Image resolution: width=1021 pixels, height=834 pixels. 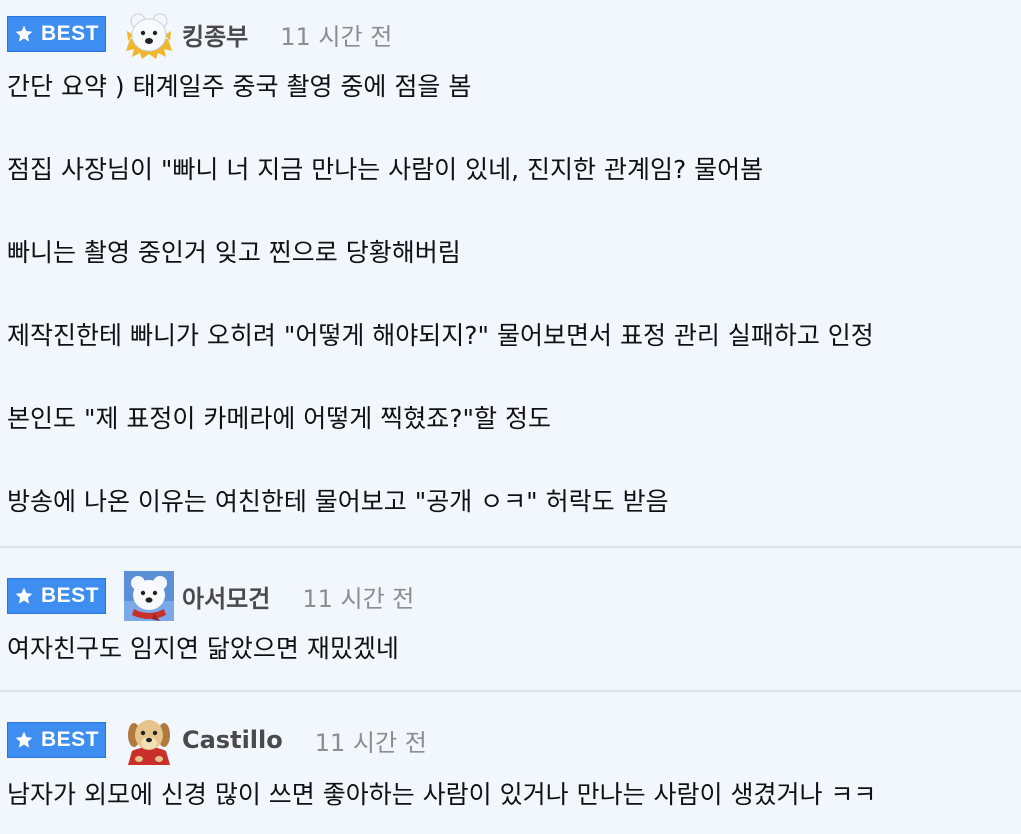 What do you see at coordinates (215, 34) in the screenshot?
I see `username: 킹종부` at bounding box center [215, 34].